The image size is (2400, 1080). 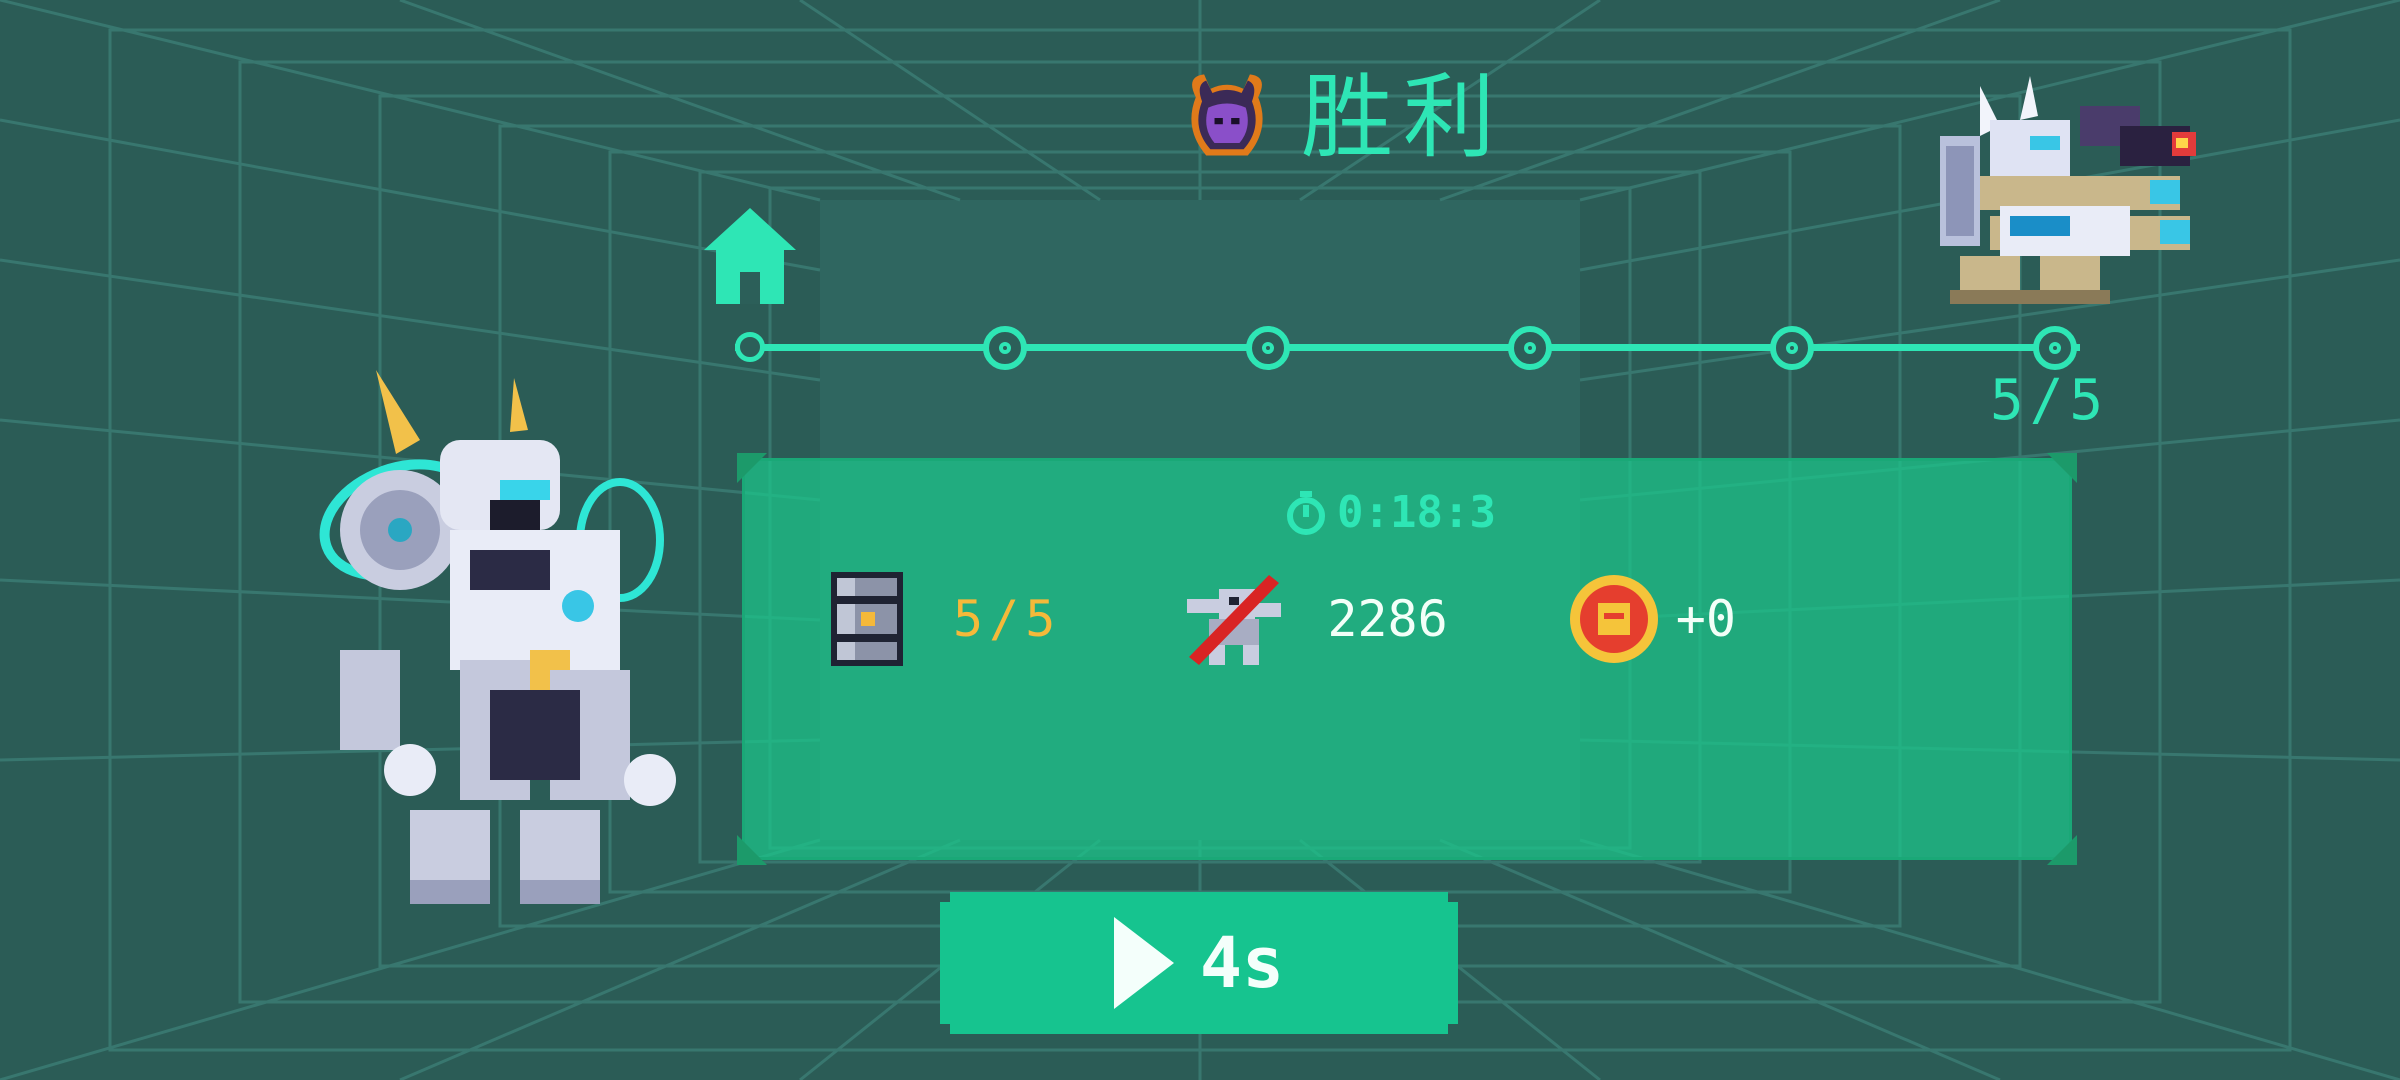 What do you see at coordinates (867, 619) in the screenshot?
I see `barrel-icon` at bounding box center [867, 619].